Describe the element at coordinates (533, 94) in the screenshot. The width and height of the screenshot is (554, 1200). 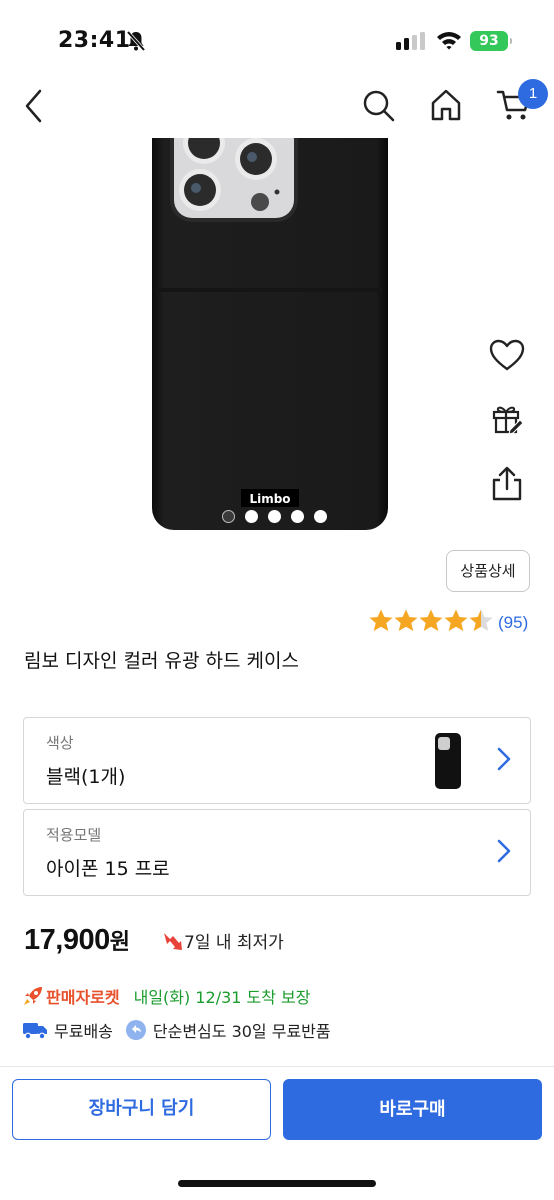
I see `cart-count-badge: 1` at that location.